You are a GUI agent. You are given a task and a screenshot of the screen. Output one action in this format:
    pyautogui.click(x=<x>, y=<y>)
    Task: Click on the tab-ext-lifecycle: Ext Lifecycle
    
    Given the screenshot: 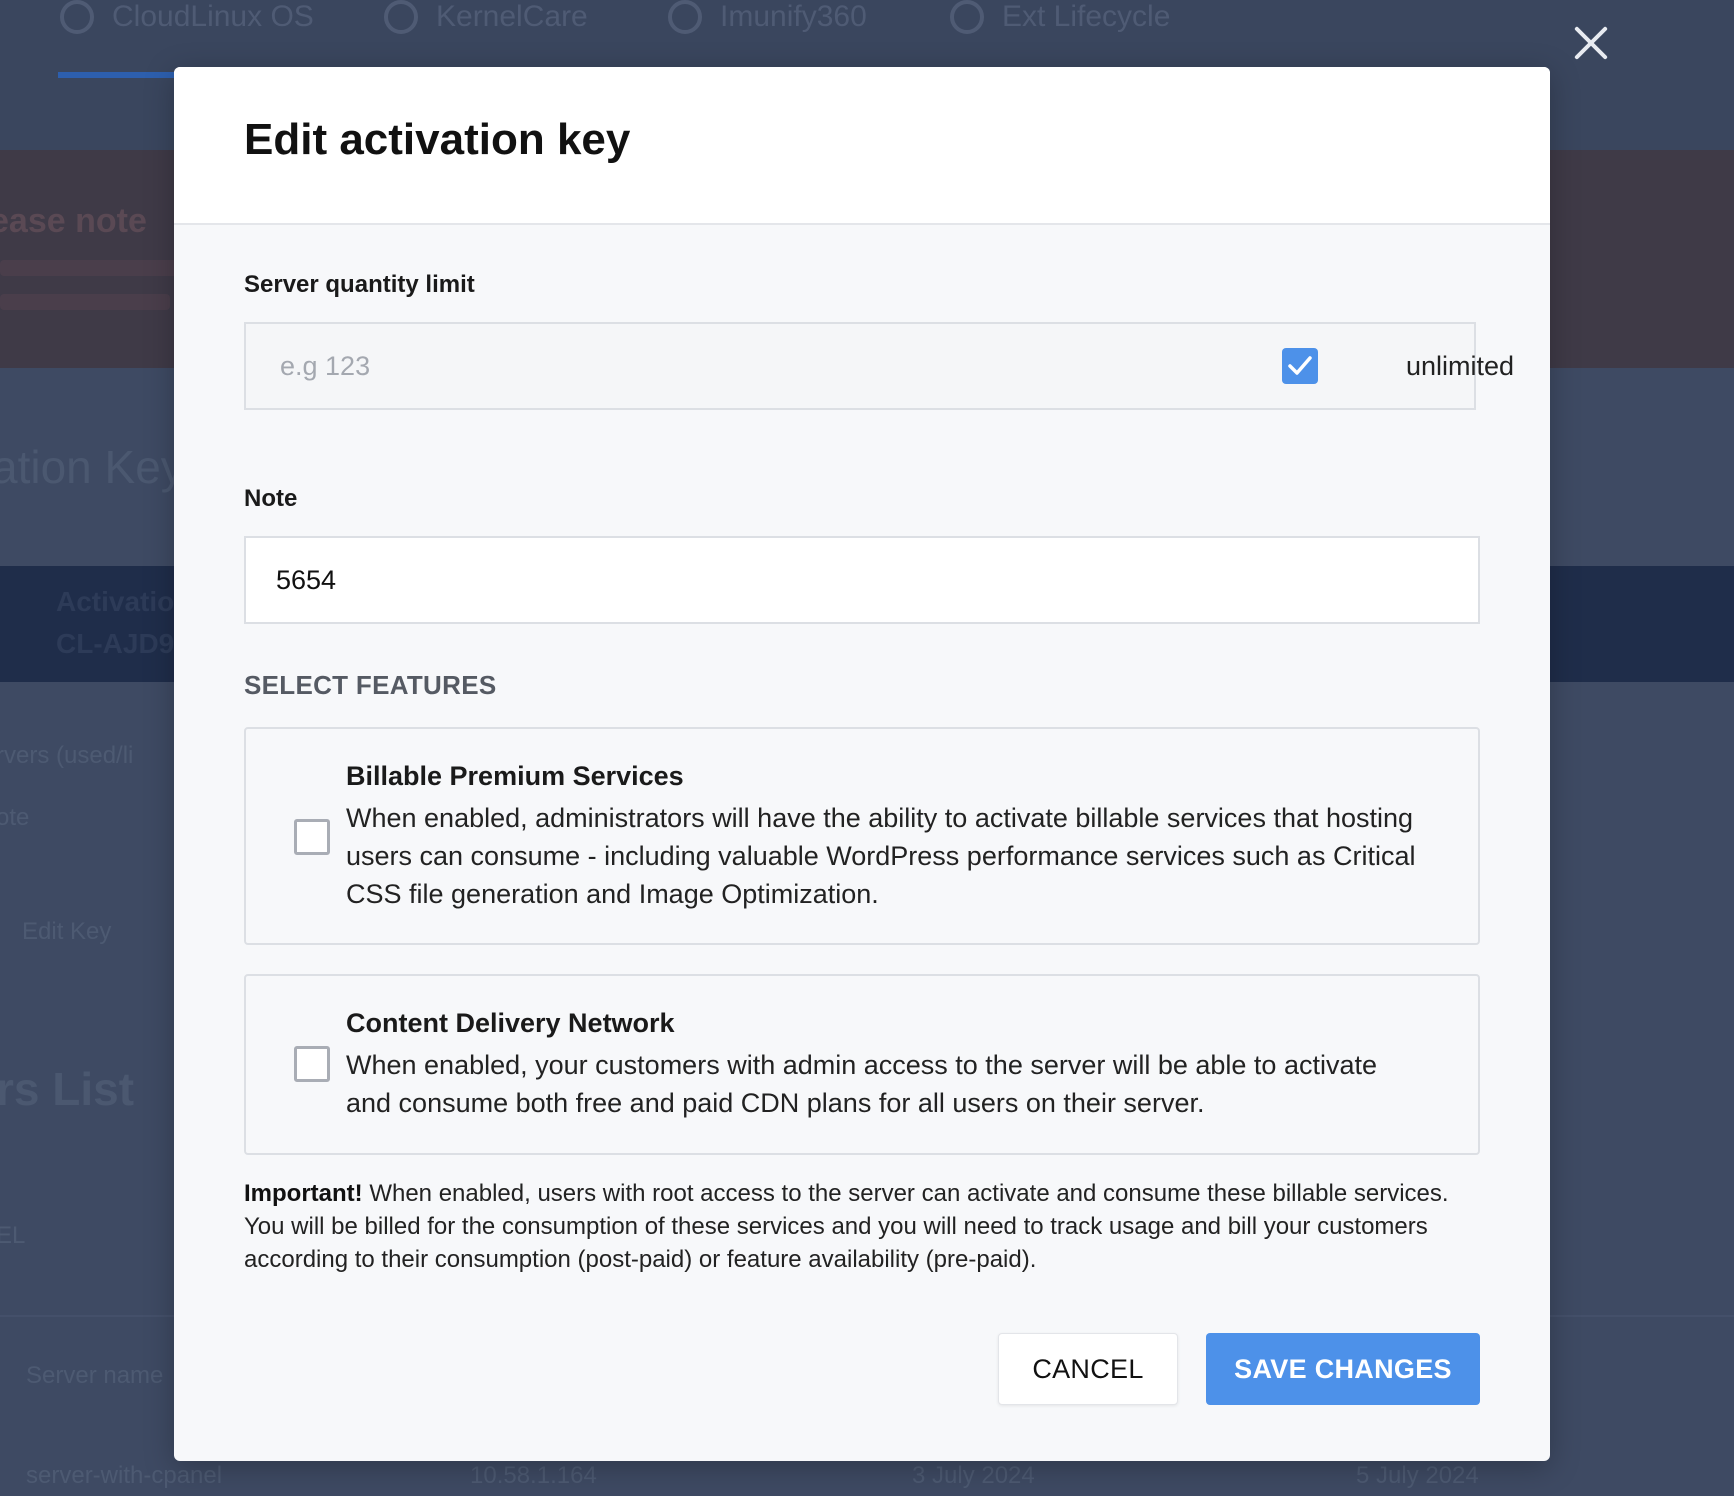 What is the action you would take?
    pyautogui.click(x=1060, y=17)
    